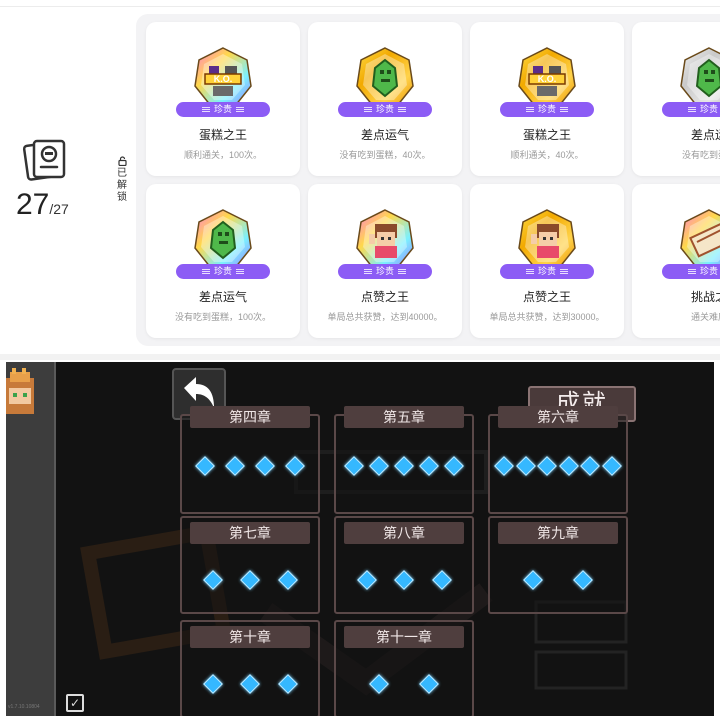 This screenshot has height=720, width=720. Describe the element at coordinates (558, 565) in the screenshot. I see `chapter-box: 第九章` at that location.